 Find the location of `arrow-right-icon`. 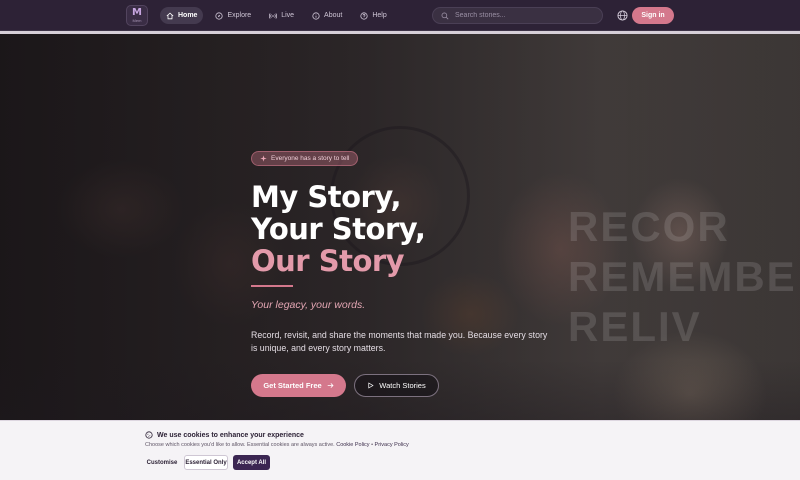

arrow-right-icon is located at coordinates (330, 385).